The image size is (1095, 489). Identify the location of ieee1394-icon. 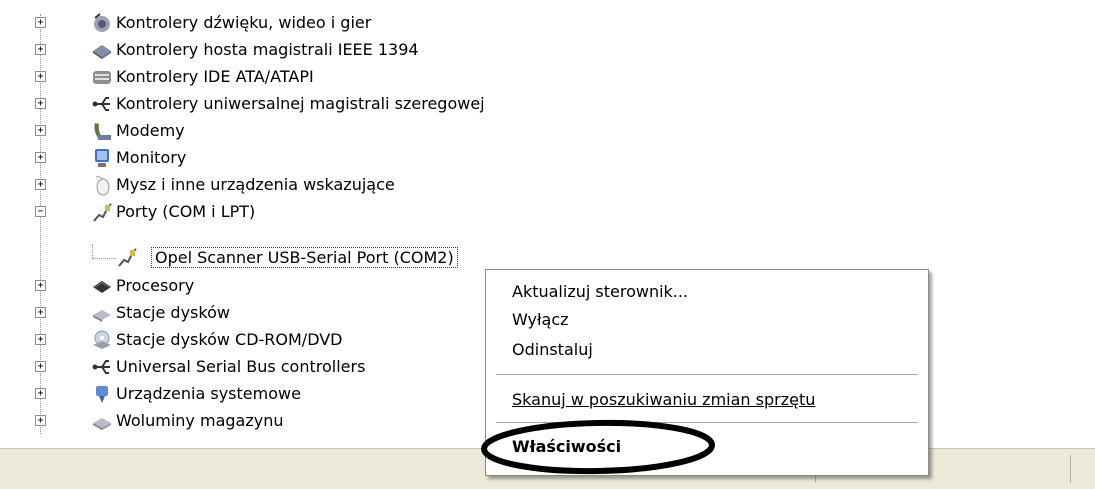
(102, 50).